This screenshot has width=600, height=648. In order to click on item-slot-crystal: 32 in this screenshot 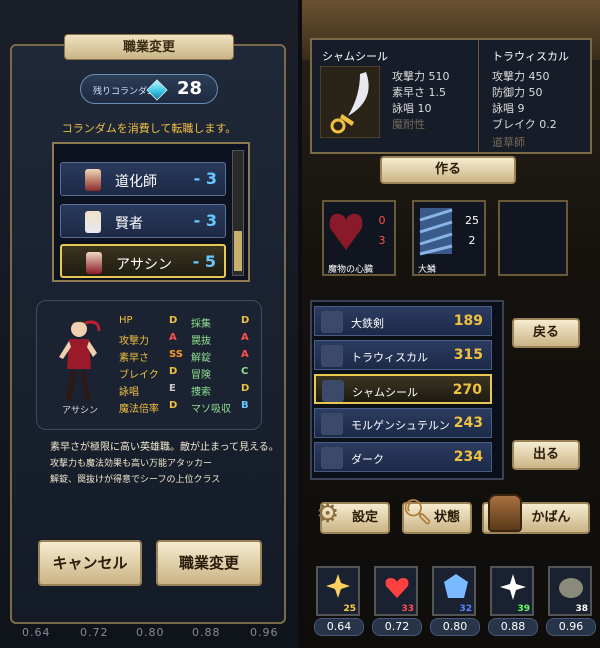, I will do `click(454, 591)`.